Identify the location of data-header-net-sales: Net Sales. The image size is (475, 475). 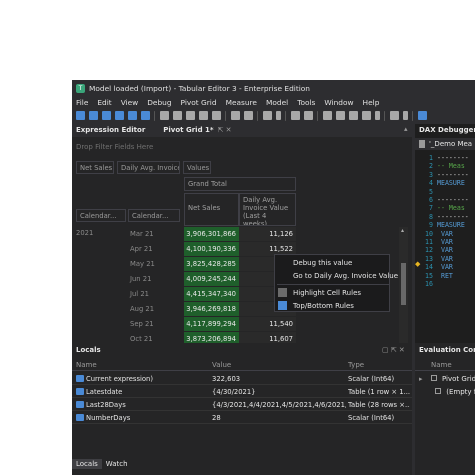
(95, 167).